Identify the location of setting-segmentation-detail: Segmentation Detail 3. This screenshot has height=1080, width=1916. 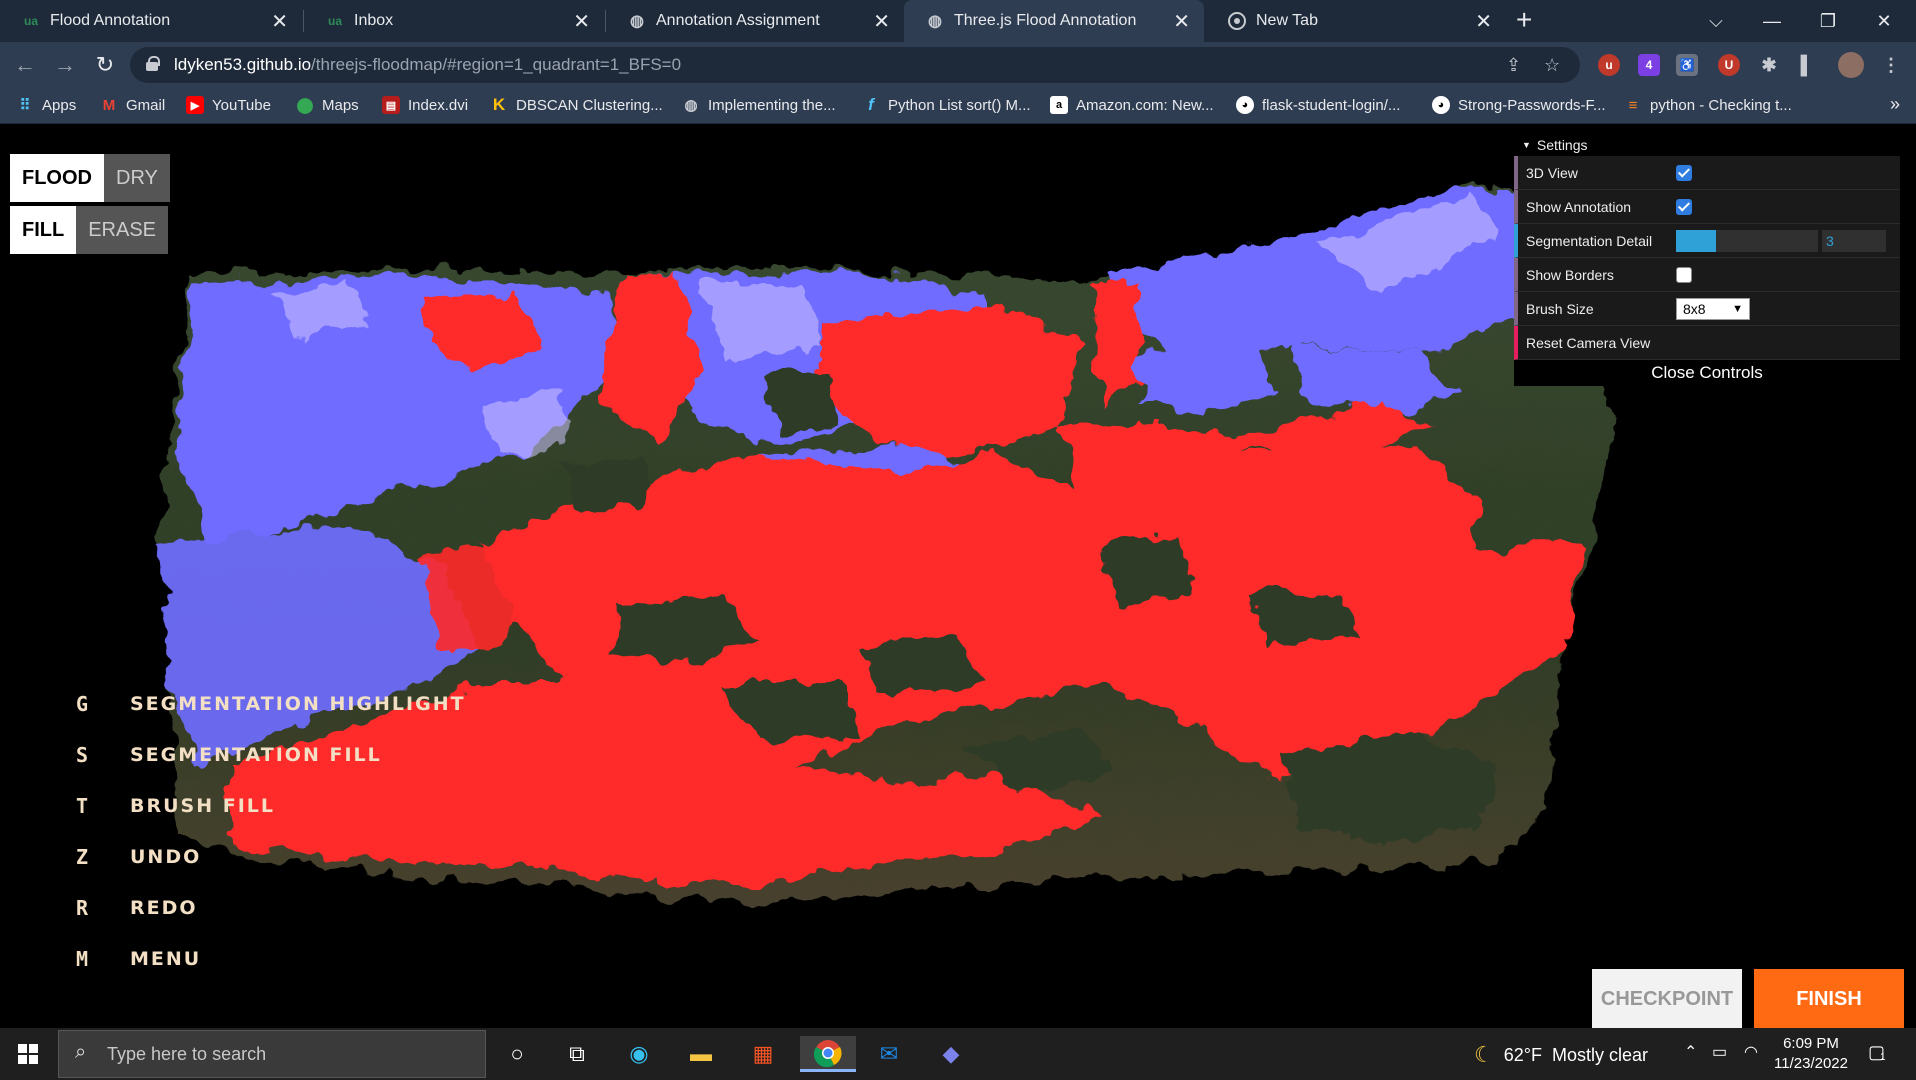
(1707, 241).